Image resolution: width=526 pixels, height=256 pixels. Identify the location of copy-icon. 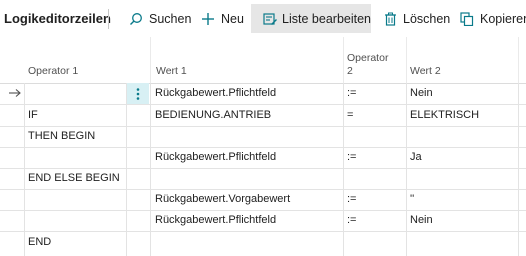
(467, 19).